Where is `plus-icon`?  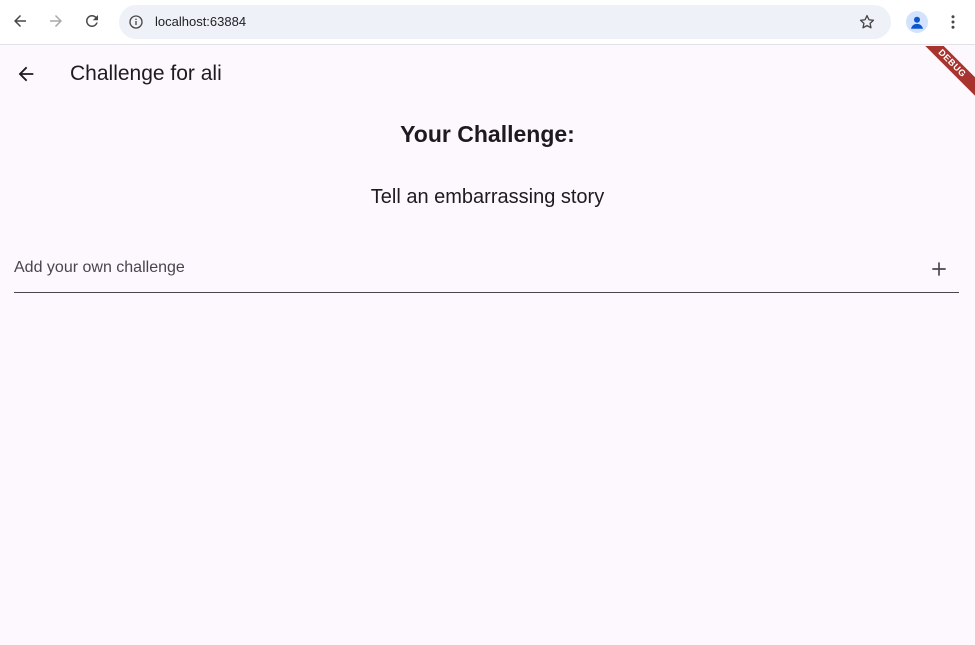
plus-icon is located at coordinates (939, 269).